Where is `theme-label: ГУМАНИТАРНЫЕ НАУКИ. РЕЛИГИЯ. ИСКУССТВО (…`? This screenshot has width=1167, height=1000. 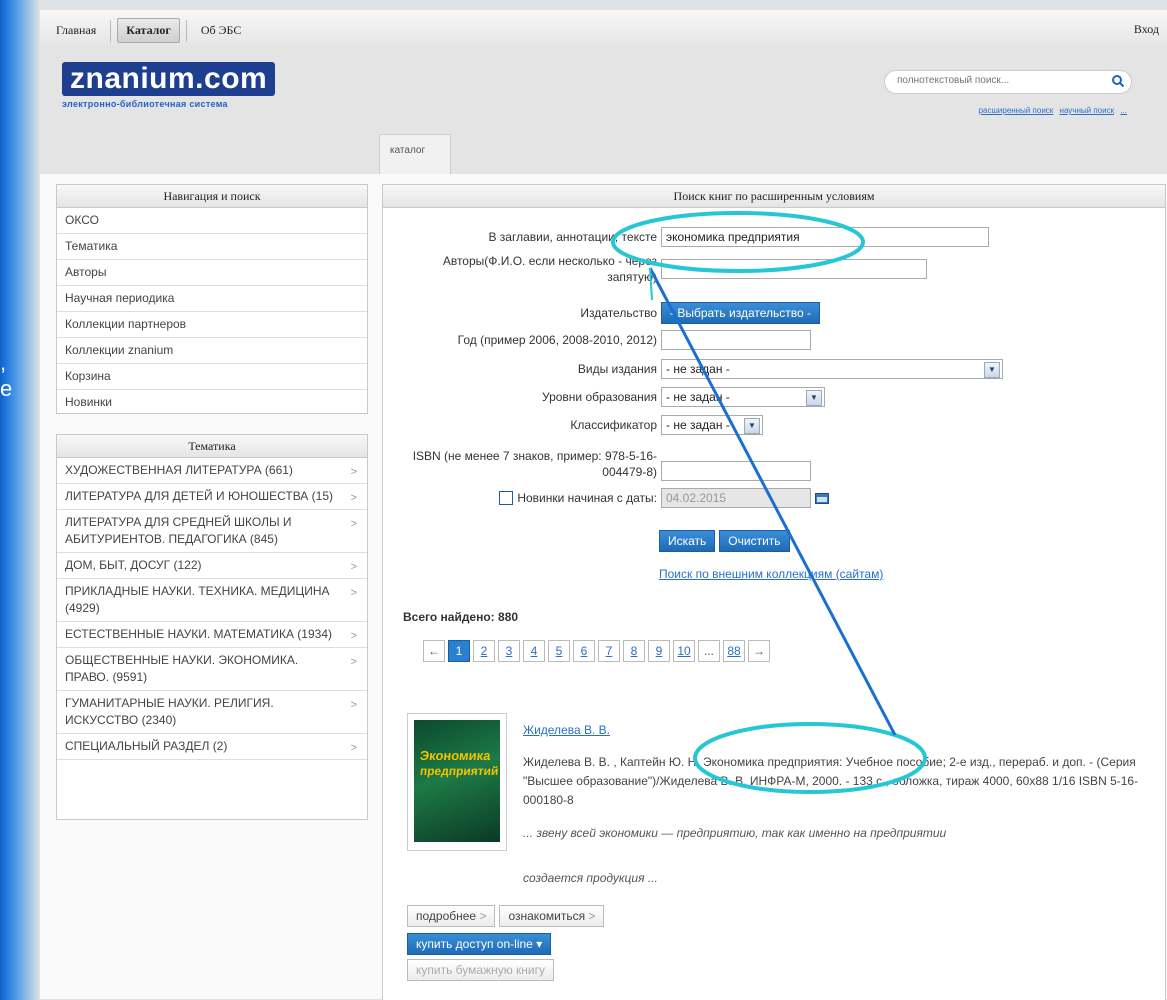 theme-label: ГУМАНИТАРНЫЕ НАУКИ. РЕЛИГИЯ. ИСКУССТВО (… is located at coordinates (169, 711).